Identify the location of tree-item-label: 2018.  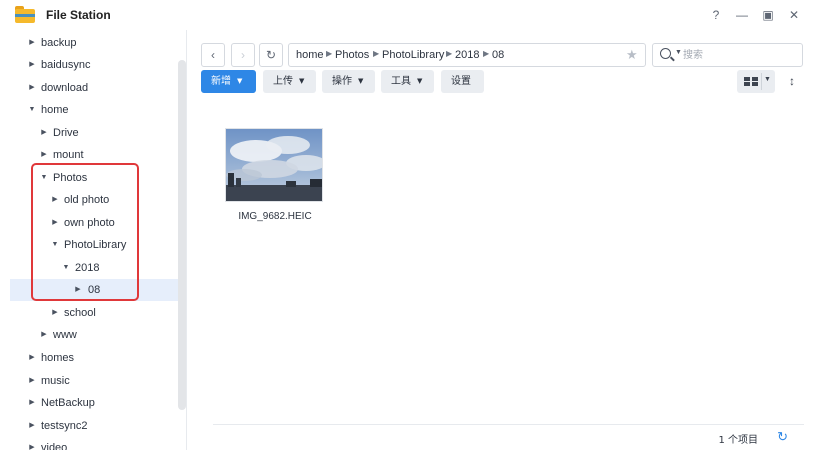
(87, 268).